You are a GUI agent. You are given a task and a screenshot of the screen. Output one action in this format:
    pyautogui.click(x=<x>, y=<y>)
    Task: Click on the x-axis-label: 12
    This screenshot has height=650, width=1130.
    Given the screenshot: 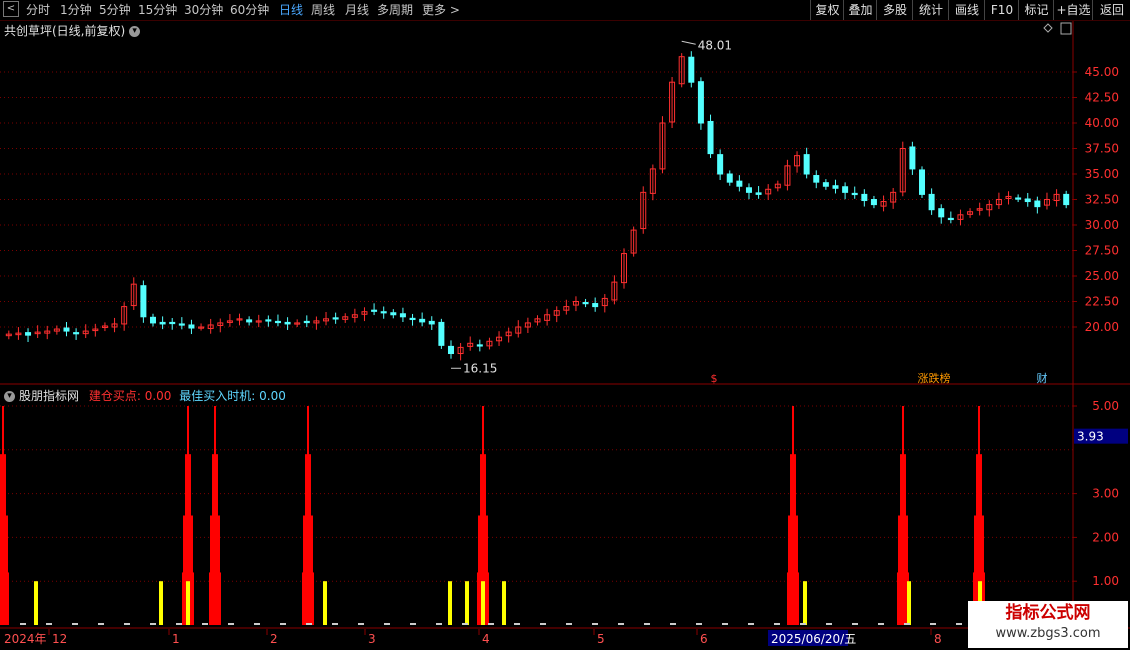 What is the action you would take?
    pyautogui.click(x=59, y=639)
    